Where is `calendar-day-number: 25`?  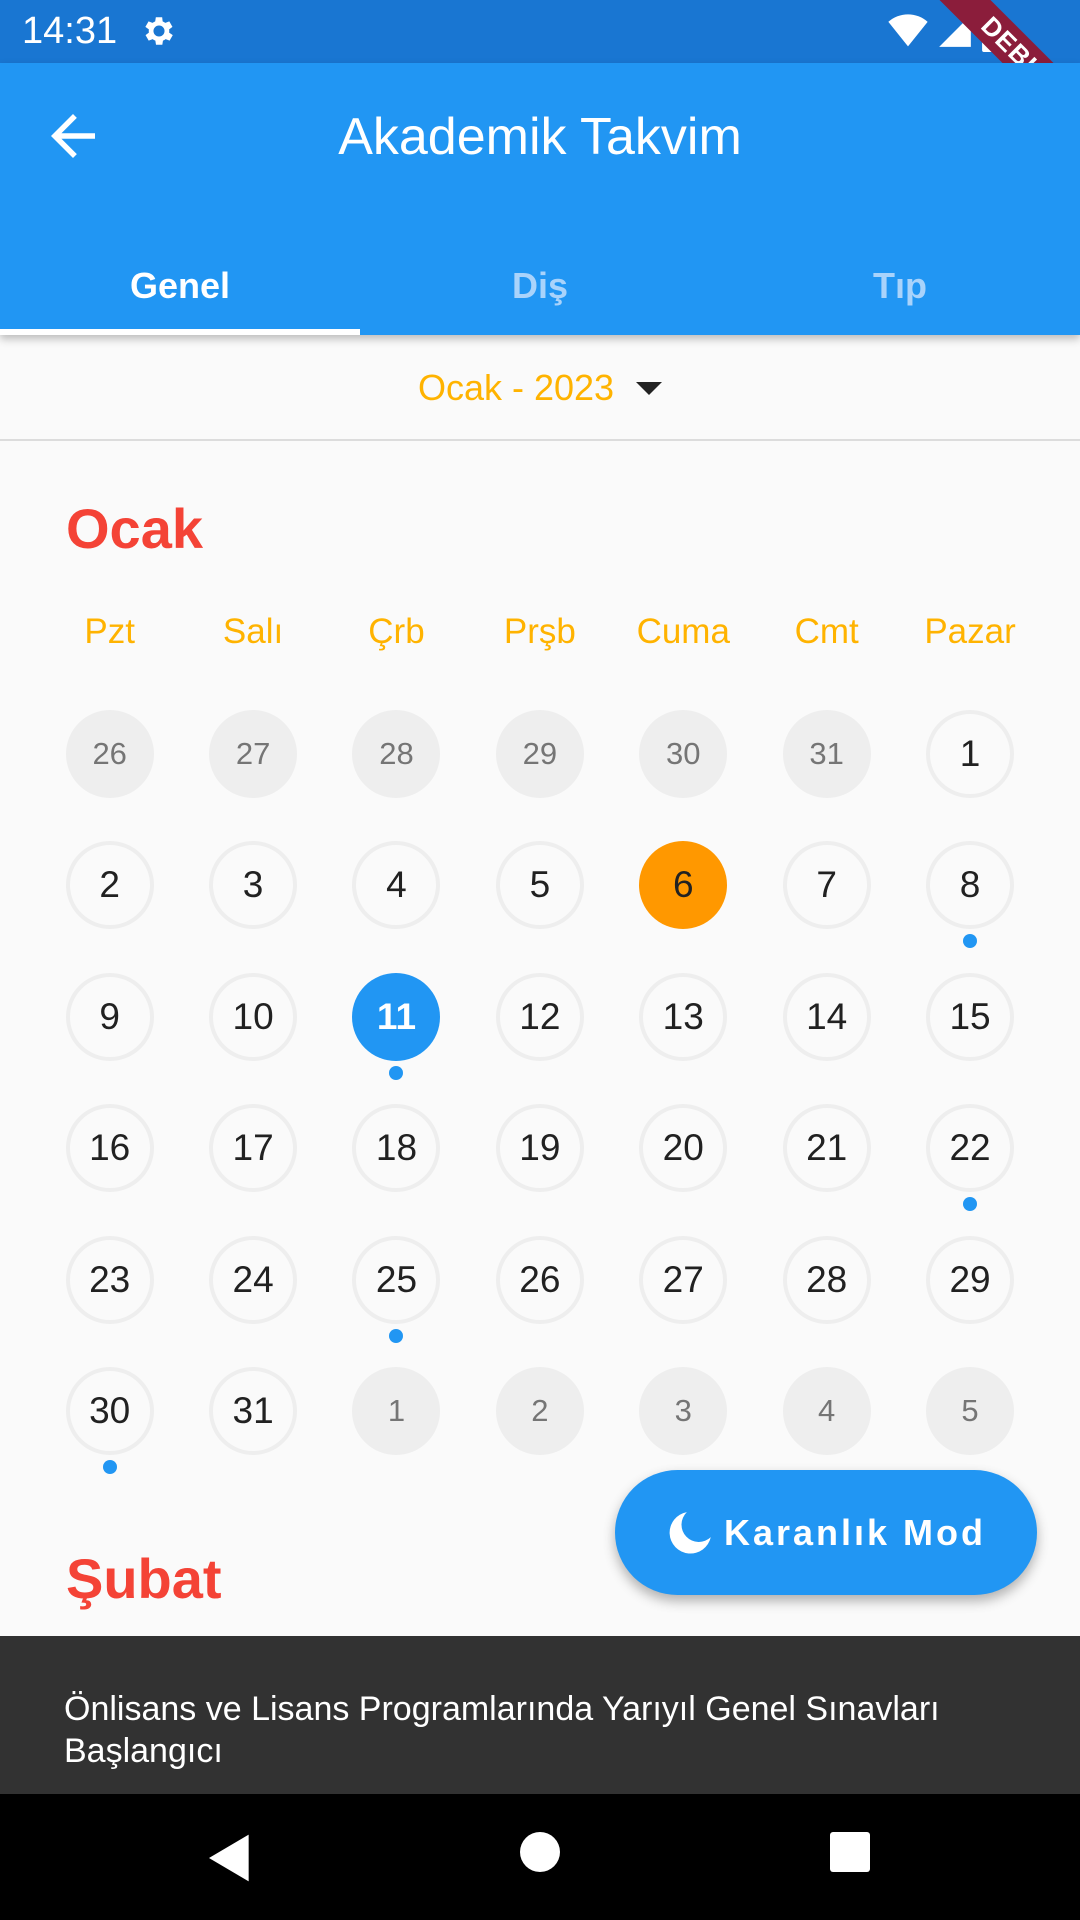
calendar-day-number: 25 is located at coordinates (396, 1279).